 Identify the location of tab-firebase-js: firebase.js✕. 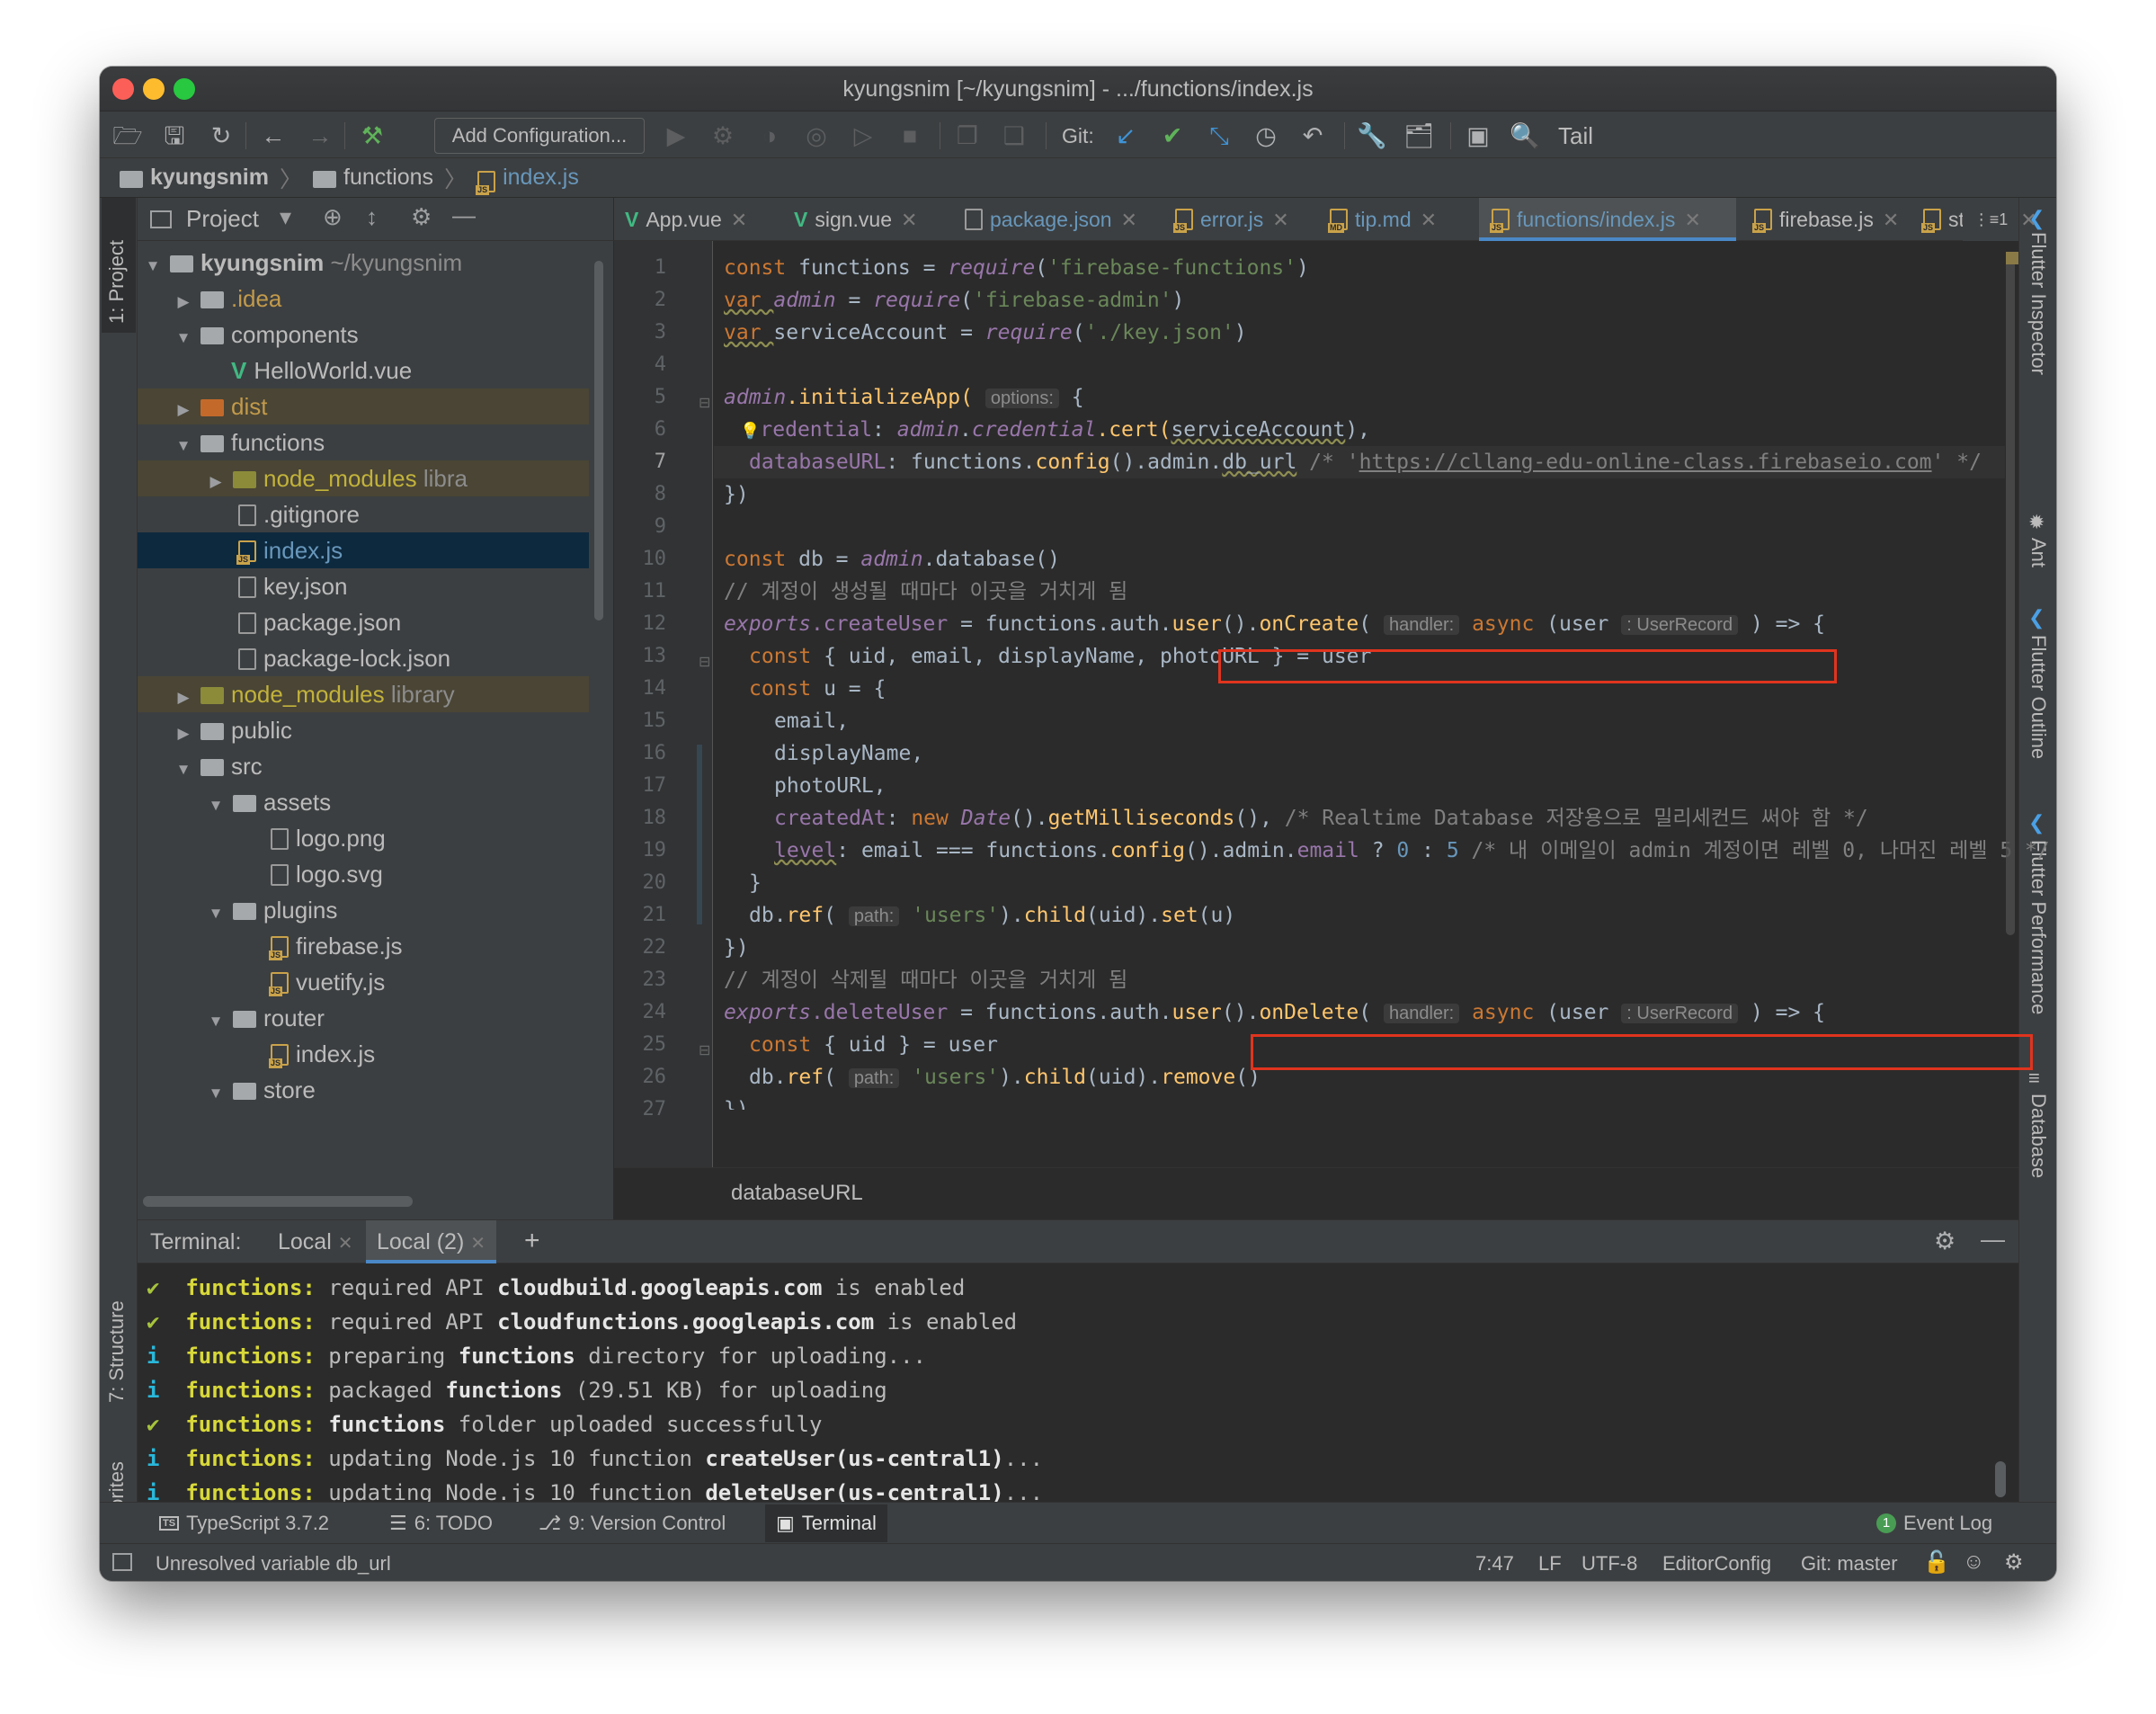
(1826, 219).